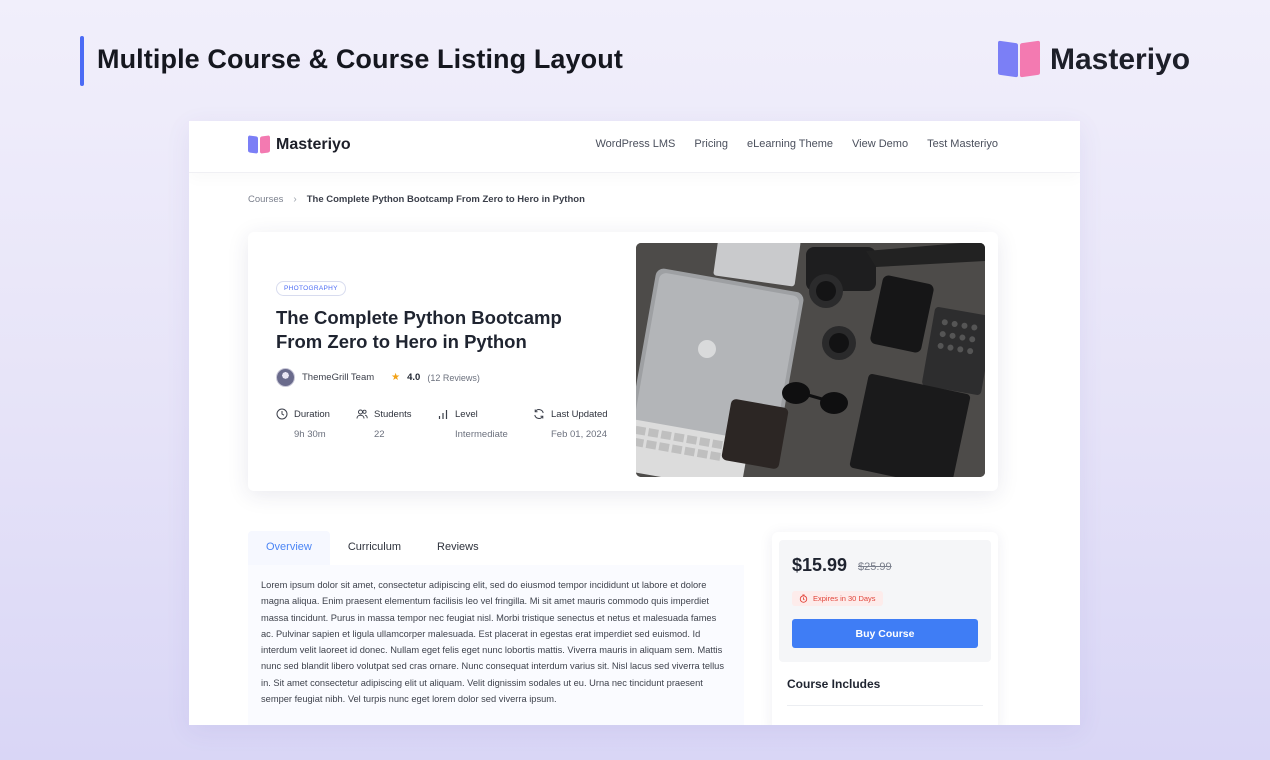 The height and width of the screenshot is (760, 1270). Describe the element at coordinates (362, 414) in the screenshot. I see `users-icon` at that location.